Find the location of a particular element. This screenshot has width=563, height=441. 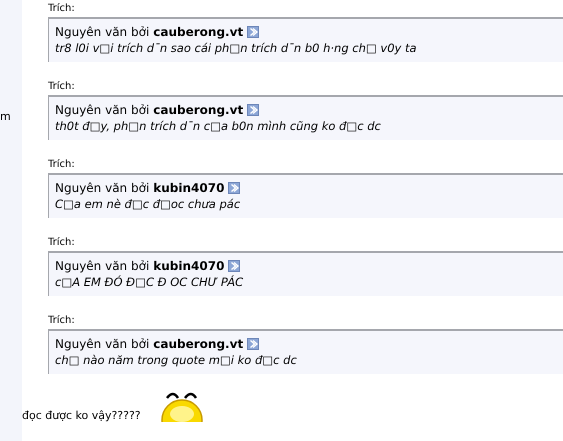

quote-text: tr8 l0i v□i trích d¯n sao cái ph□n trích d¯n b0 h·ng ch□ v0y ta is located at coordinates (236, 48).